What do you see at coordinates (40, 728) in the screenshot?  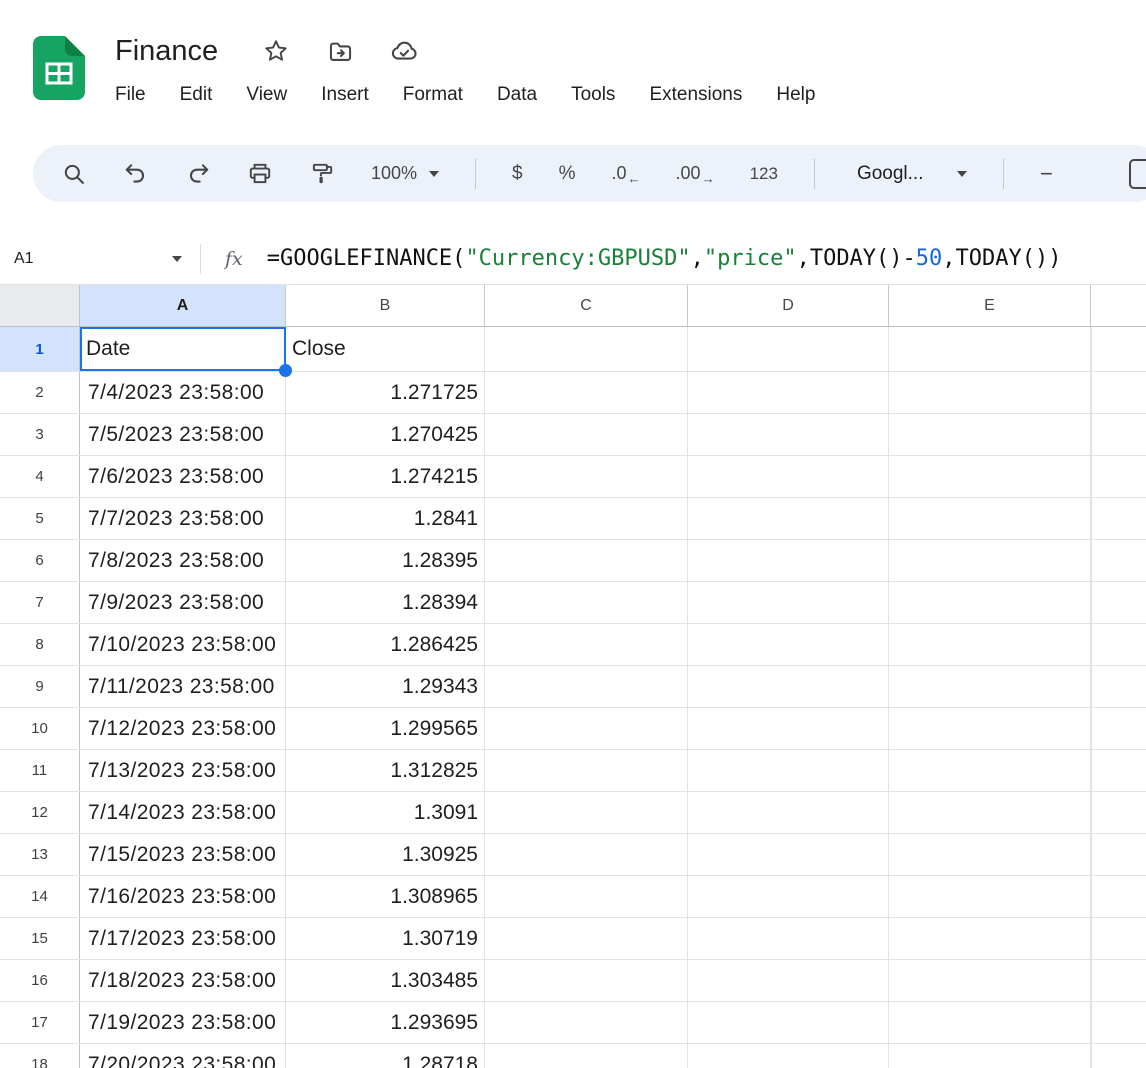 I see `row-header: 10` at bounding box center [40, 728].